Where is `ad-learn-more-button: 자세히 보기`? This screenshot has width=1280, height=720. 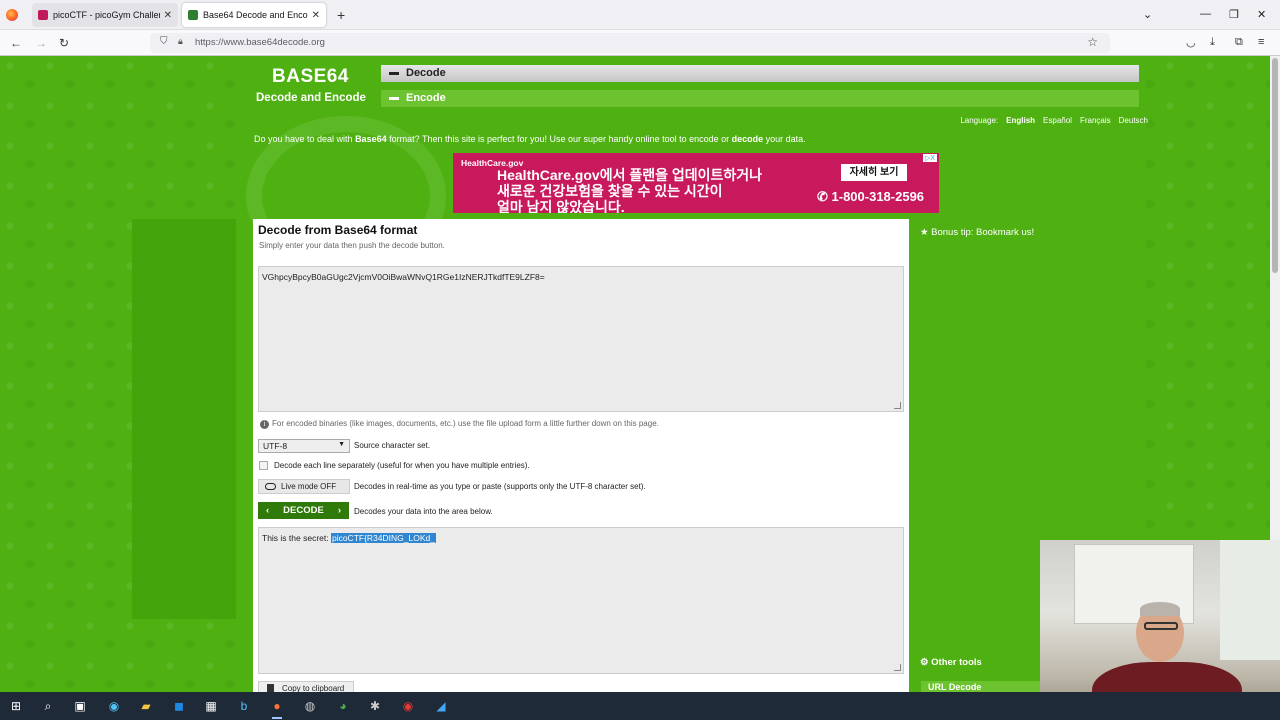
ad-learn-more-button: 자세히 보기 is located at coordinates (874, 172).